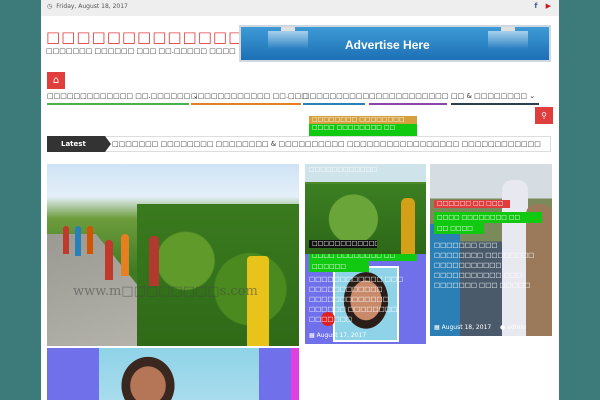 The width and height of the screenshot is (600, 400). What do you see at coordinates (300, 8) in the screenshot?
I see `top-bar: ◷ Friday, August 18, 2017 f ▶` at bounding box center [300, 8].